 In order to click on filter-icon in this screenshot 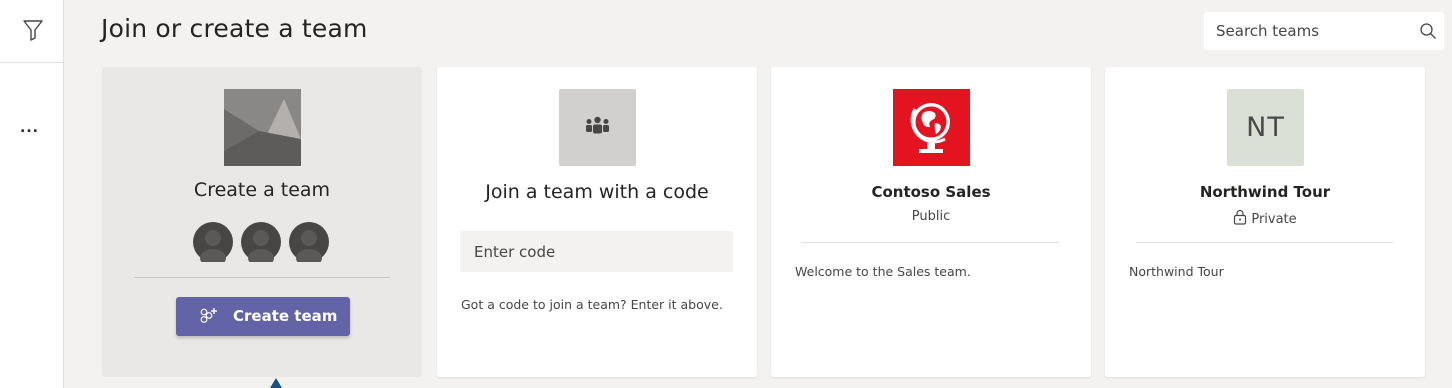, I will do `click(33, 30)`.